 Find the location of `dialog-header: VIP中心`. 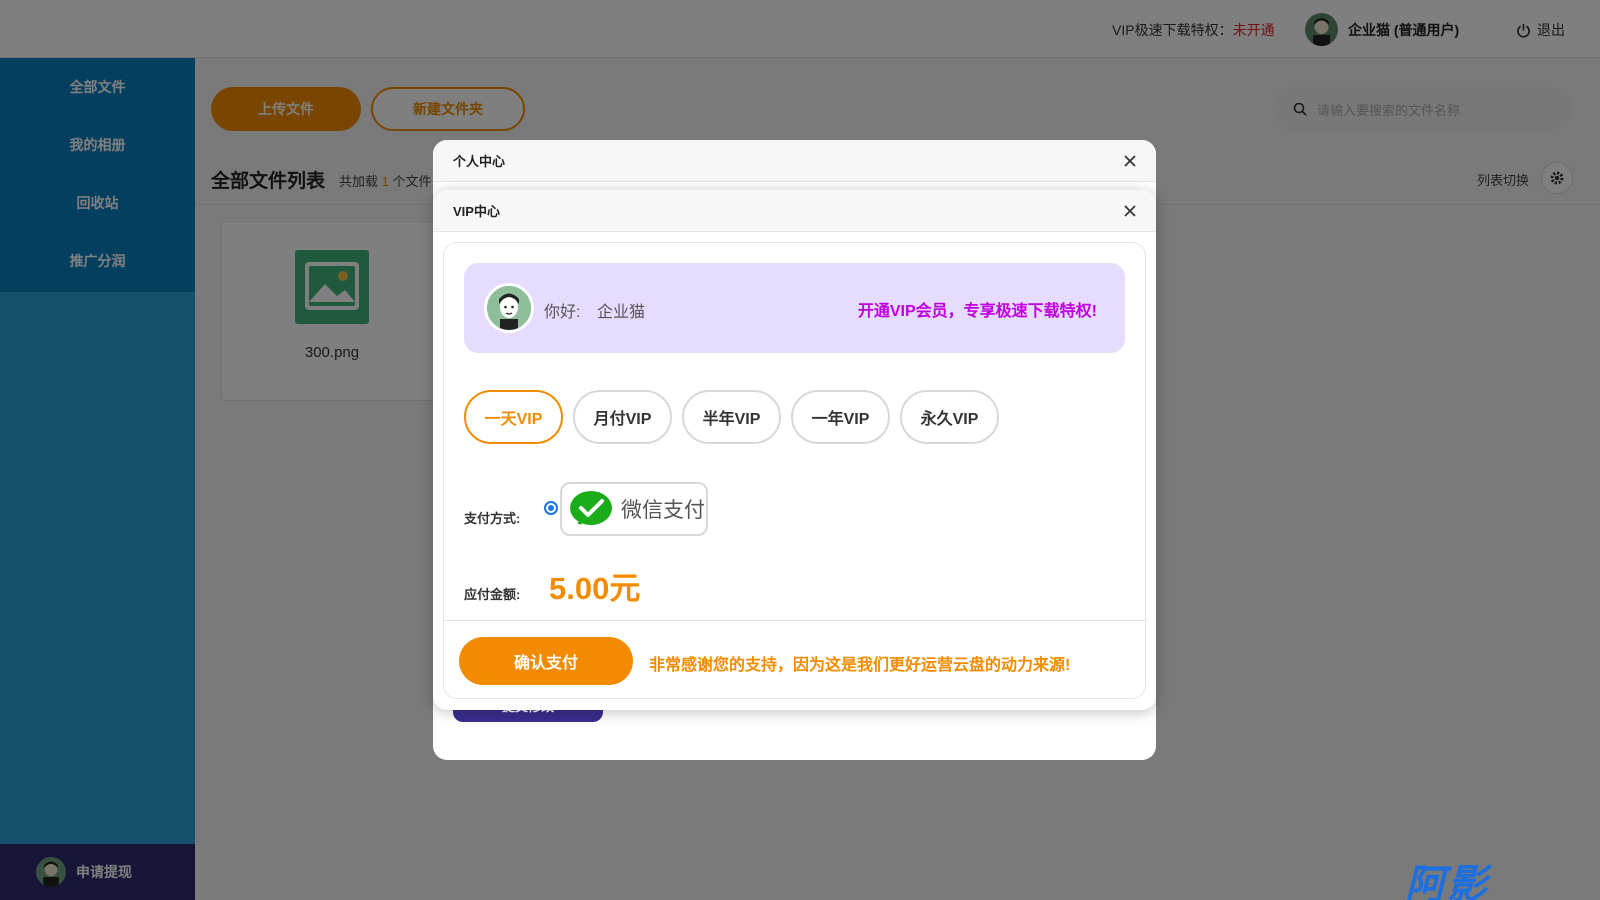

dialog-header: VIP中心 is located at coordinates (794, 211).